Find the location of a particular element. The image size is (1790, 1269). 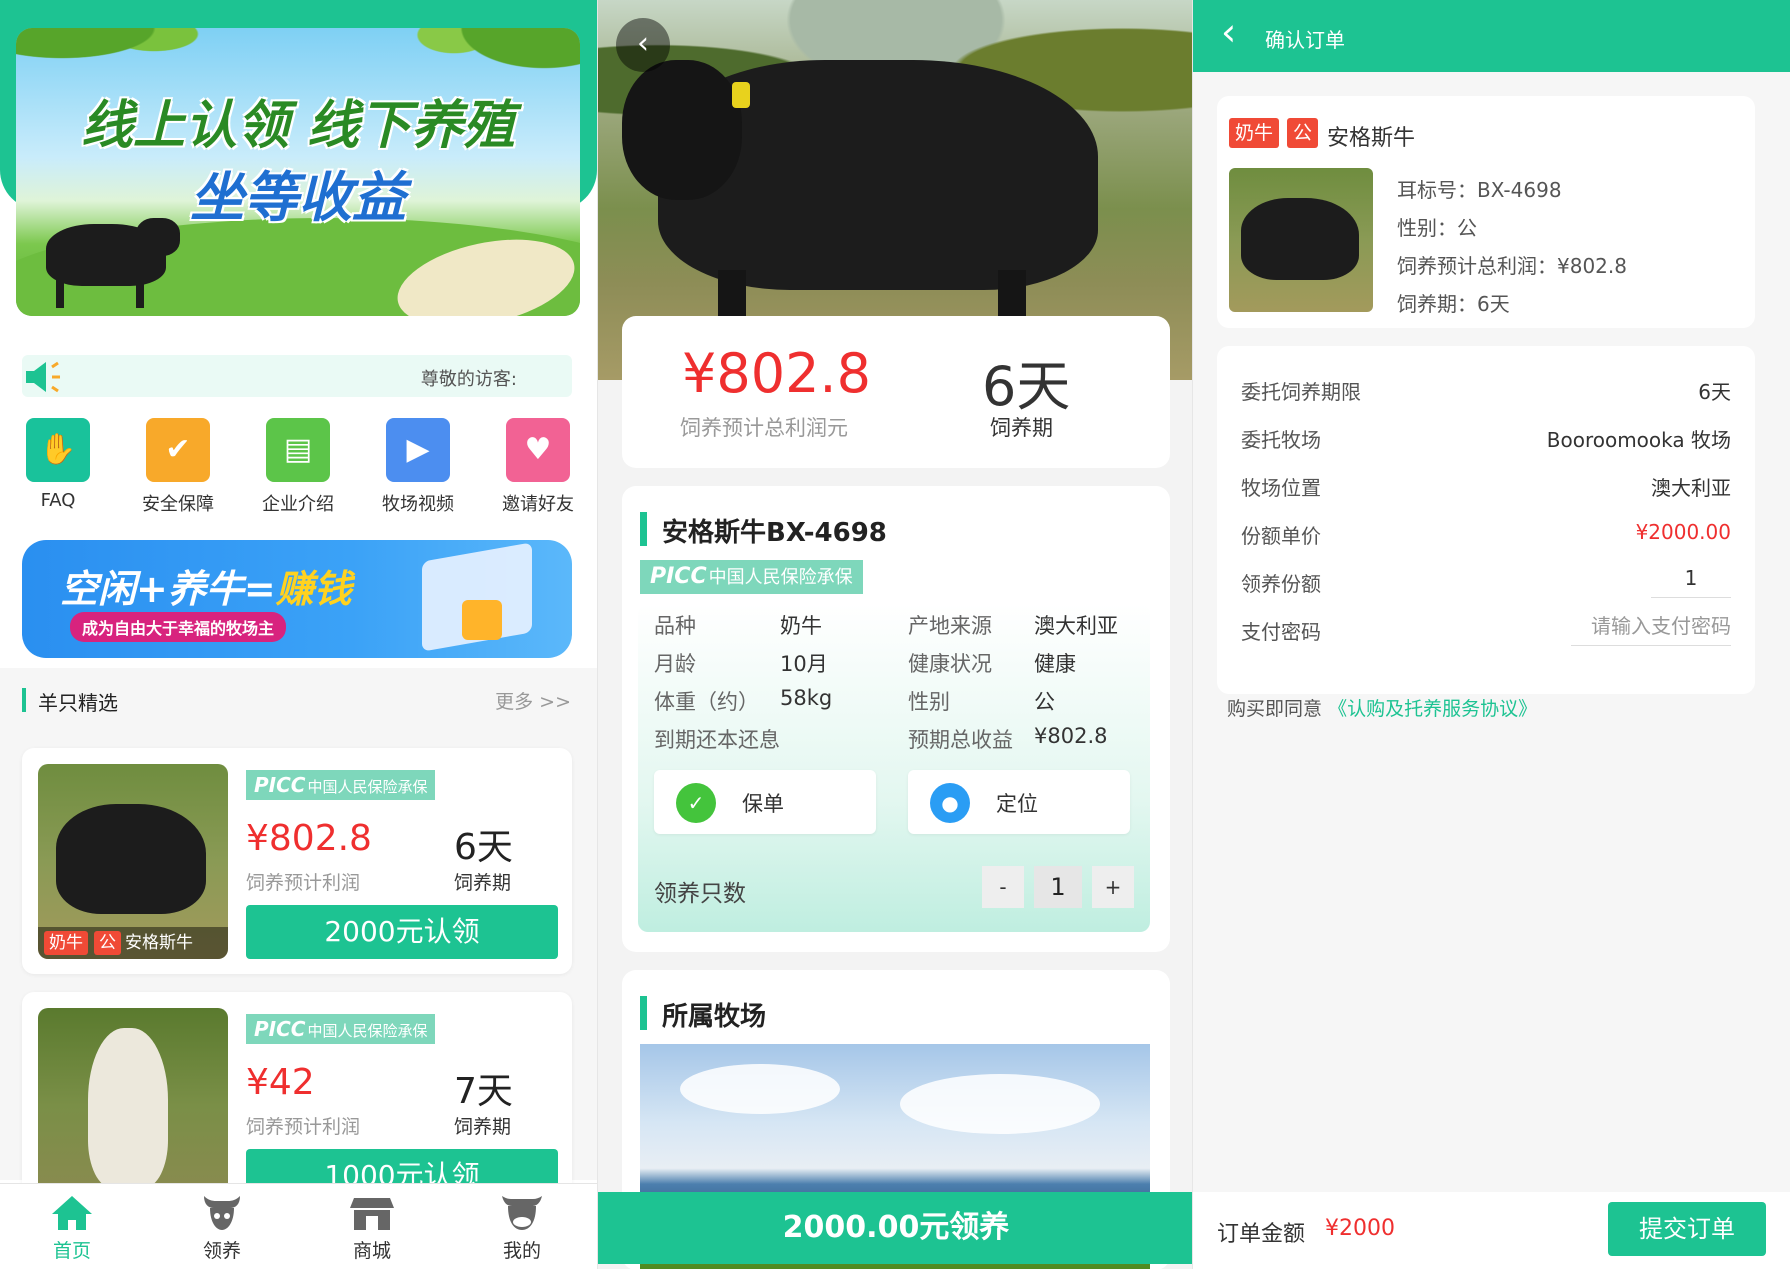

location-button: ● 定位 is located at coordinates (1019, 802).